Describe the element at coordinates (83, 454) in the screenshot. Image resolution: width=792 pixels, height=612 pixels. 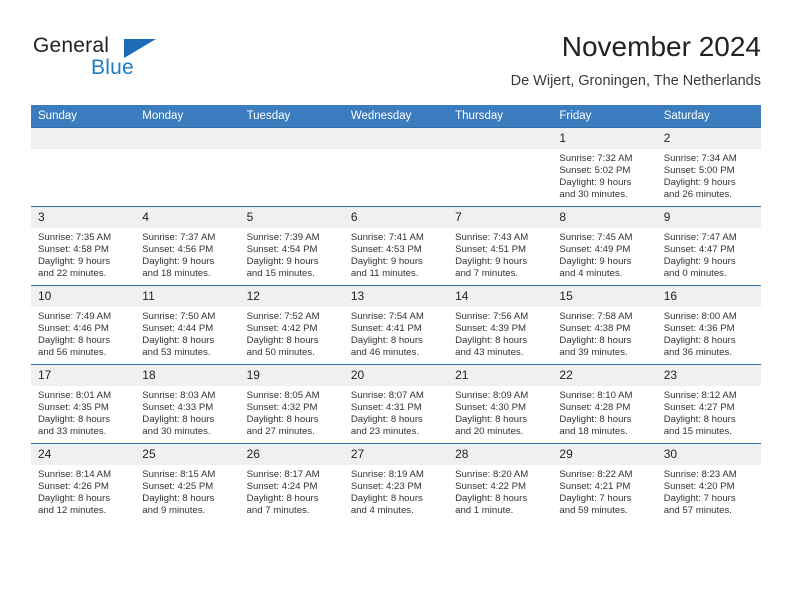
I see `day-number: 24` at that location.